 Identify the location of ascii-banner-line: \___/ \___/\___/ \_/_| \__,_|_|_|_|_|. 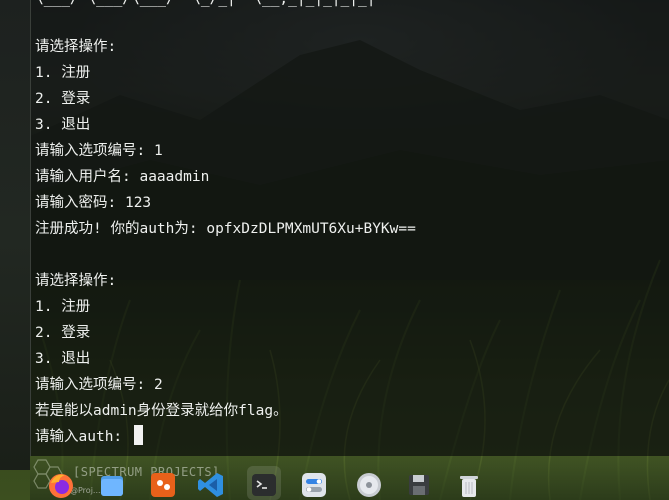
(205, 6).